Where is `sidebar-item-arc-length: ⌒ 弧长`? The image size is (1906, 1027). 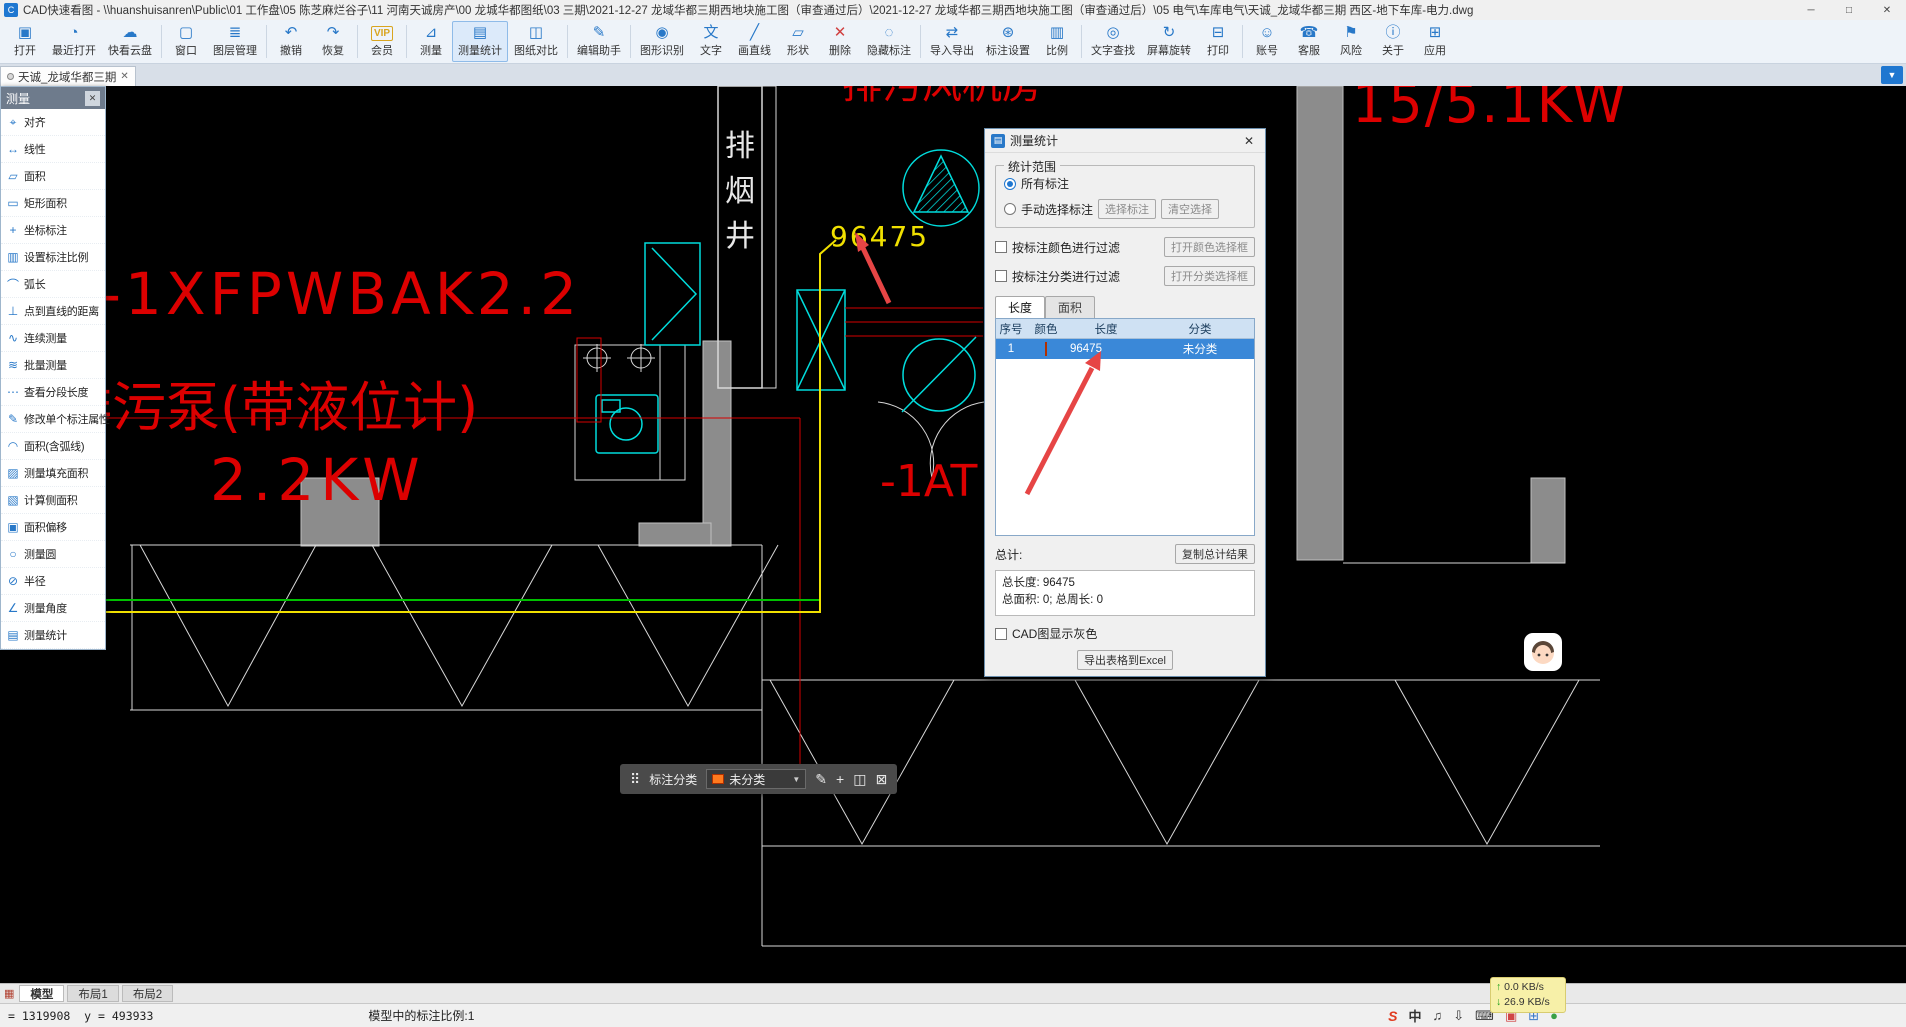
sidebar-item-arc-length: ⌒ 弧长 is located at coordinates (53, 284).